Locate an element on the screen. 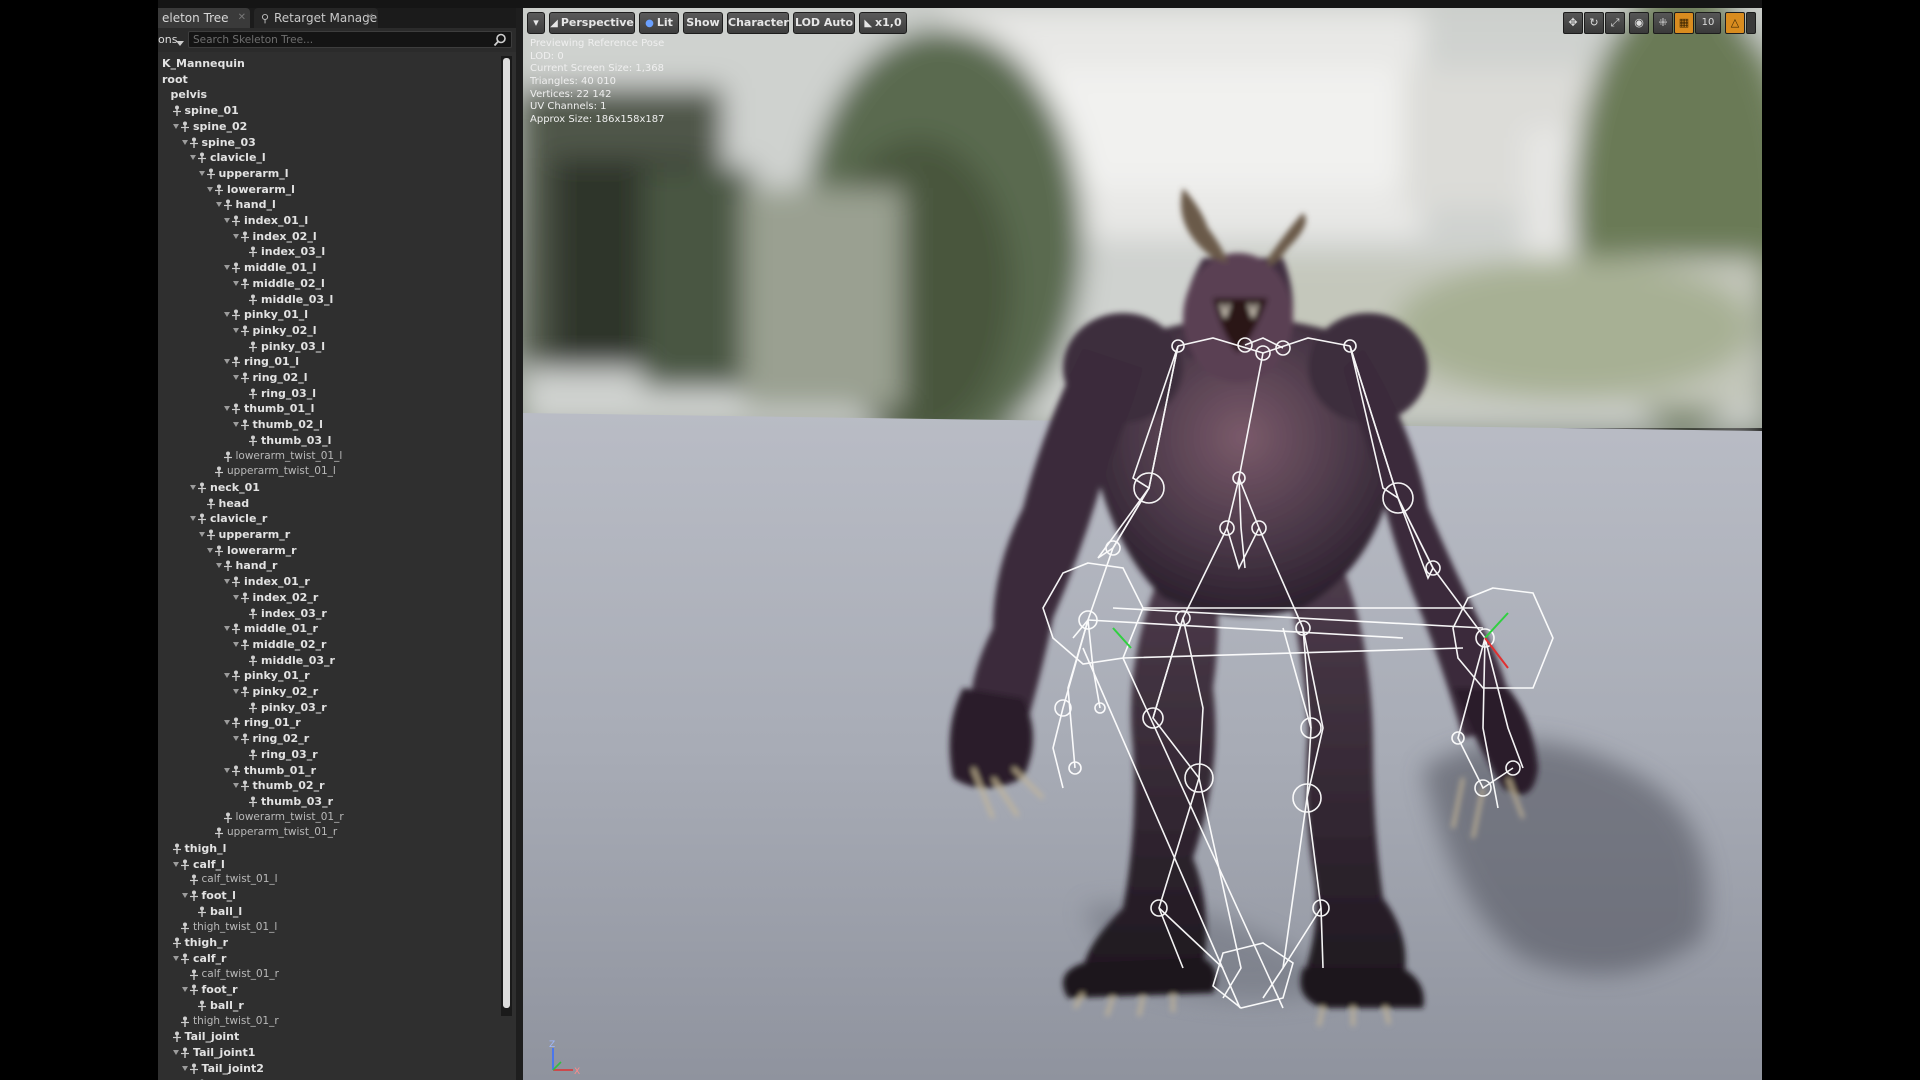 The width and height of the screenshot is (1920, 1080). bone-name: calf_twist_01_r is located at coordinates (240, 973).